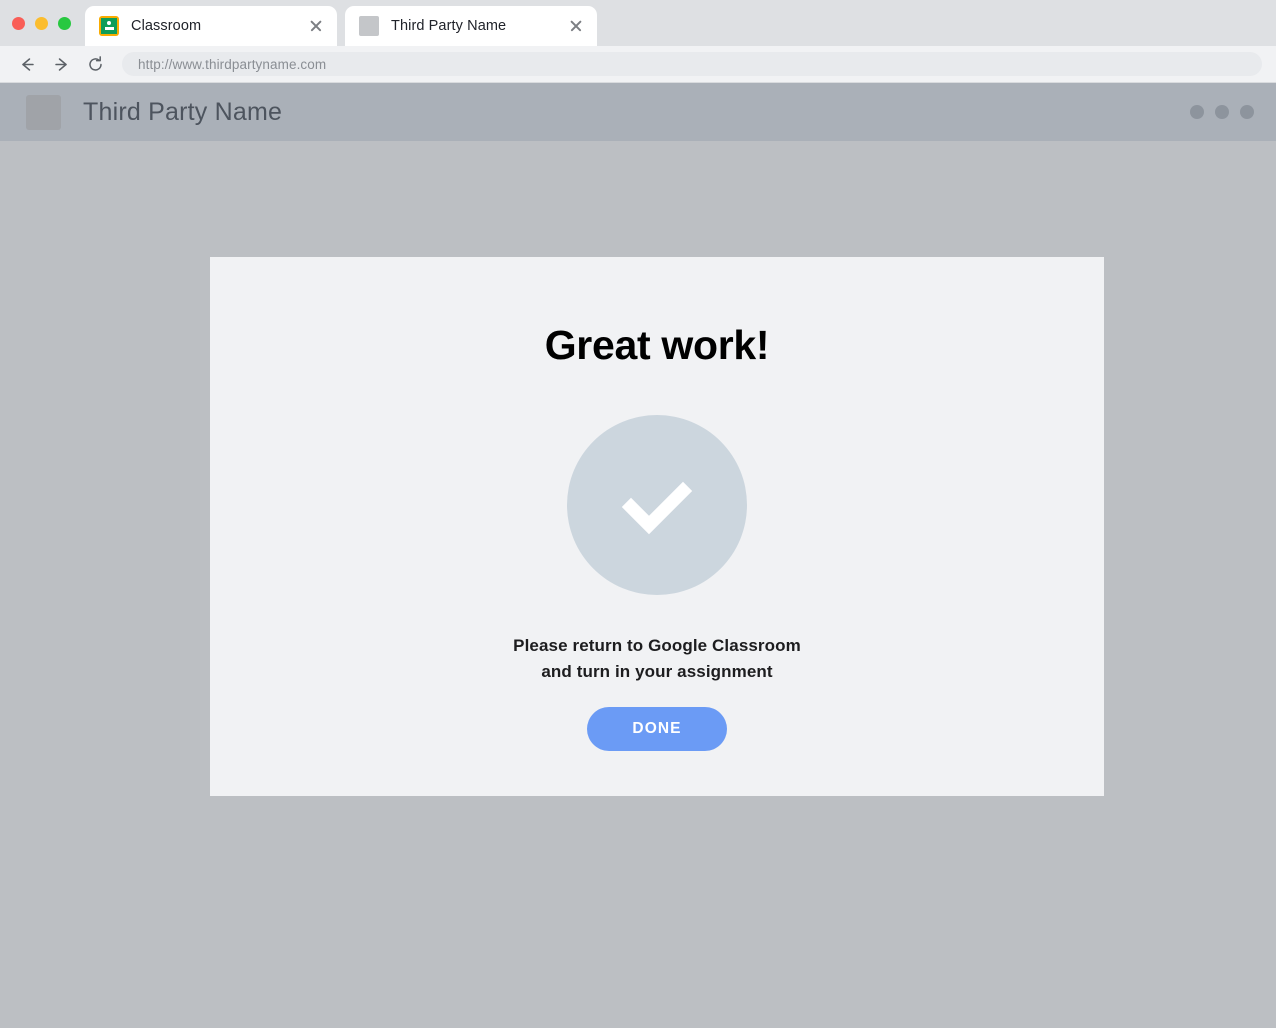  Describe the element at coordinates (449, 26) in the screenshot. I see `tab-title: Third Party Name` at that location.